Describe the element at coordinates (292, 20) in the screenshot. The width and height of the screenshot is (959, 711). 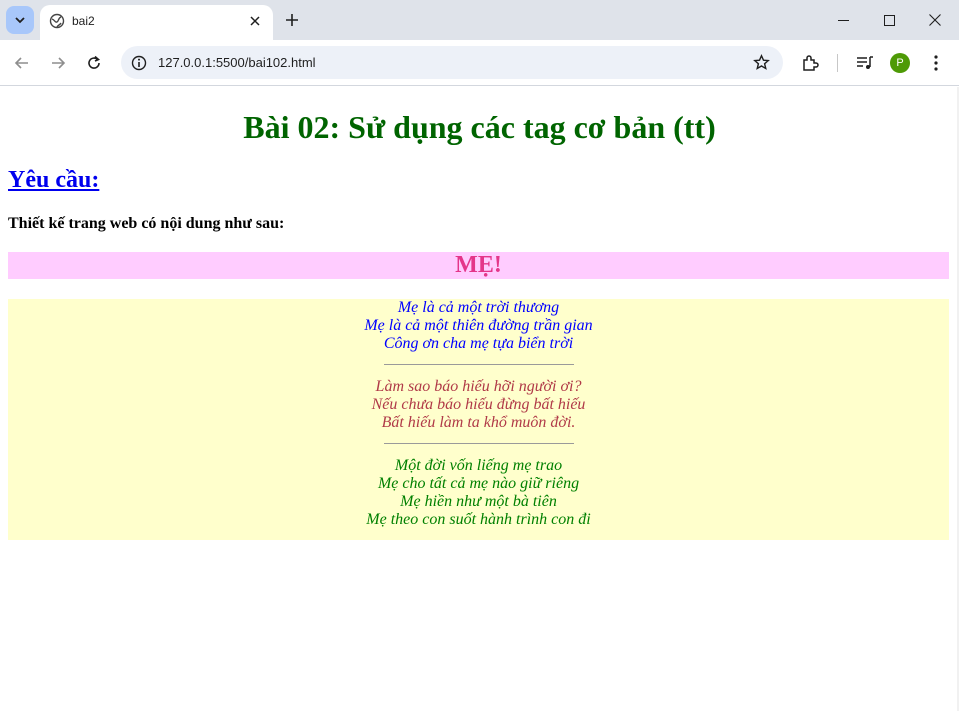
I see `plus-icon` at that location.